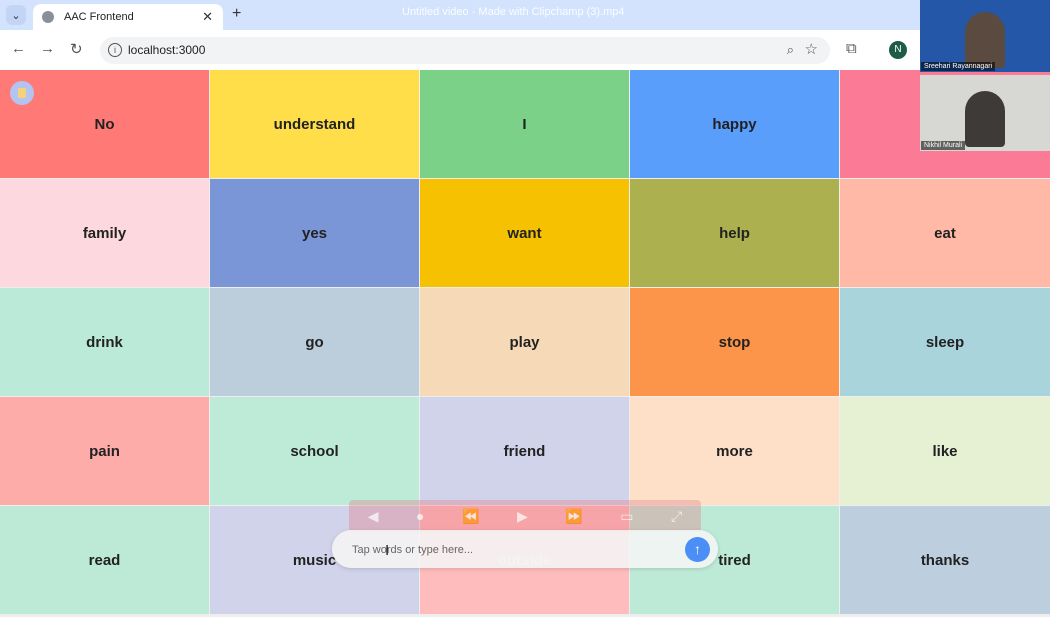  Describe the element at coordinates (524, 124) in the screenshot. I see `word-tile: I` at that location.